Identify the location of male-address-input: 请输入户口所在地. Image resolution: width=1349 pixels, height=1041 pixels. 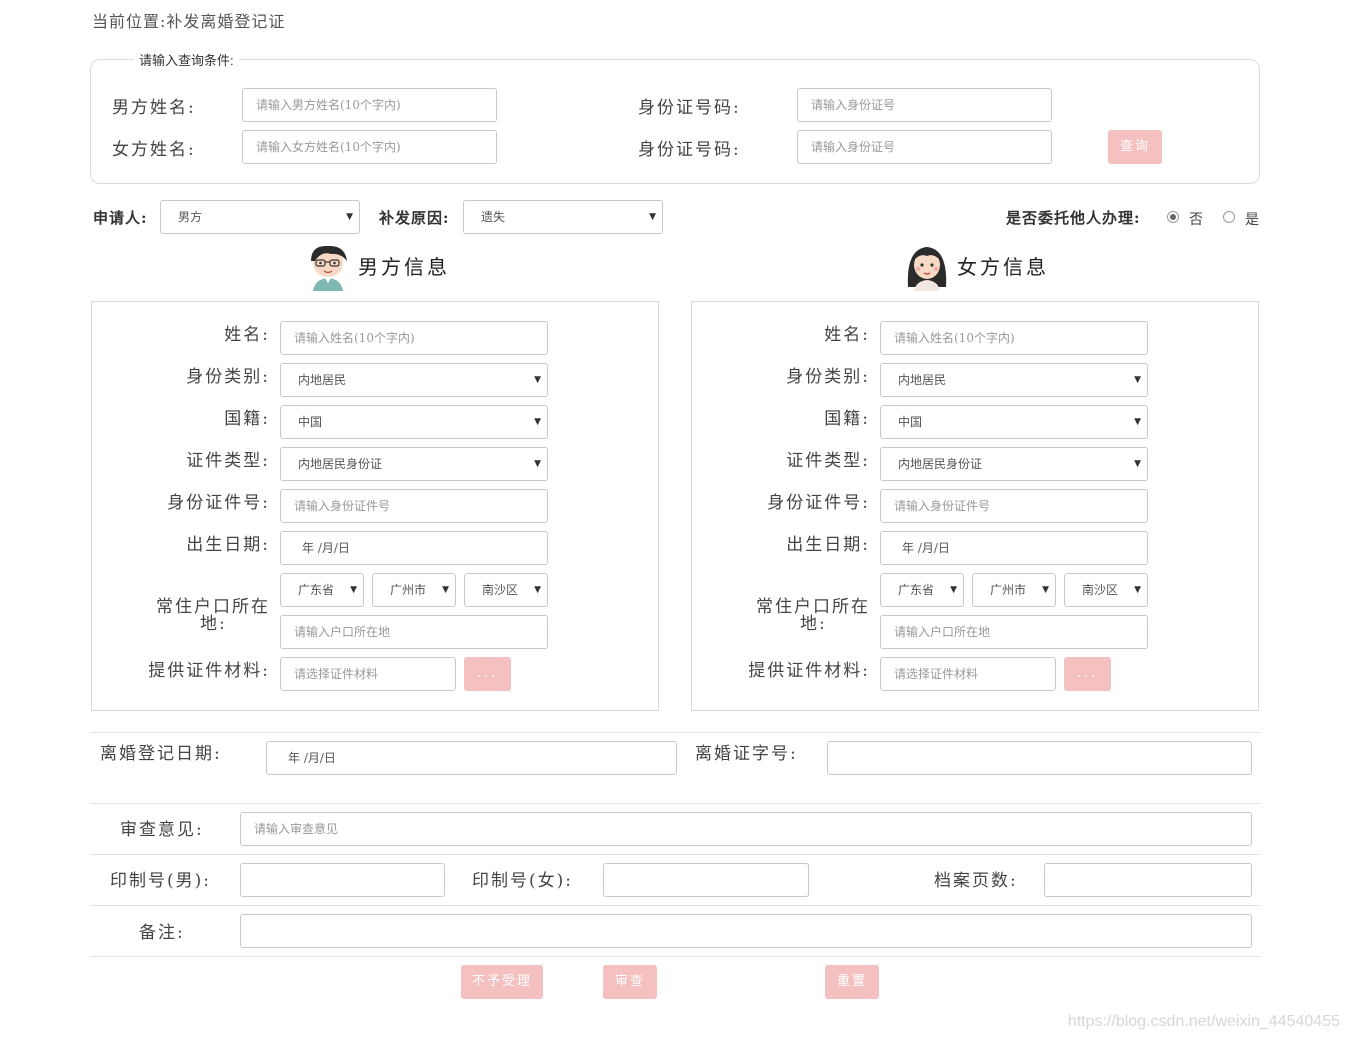
(414, 632).